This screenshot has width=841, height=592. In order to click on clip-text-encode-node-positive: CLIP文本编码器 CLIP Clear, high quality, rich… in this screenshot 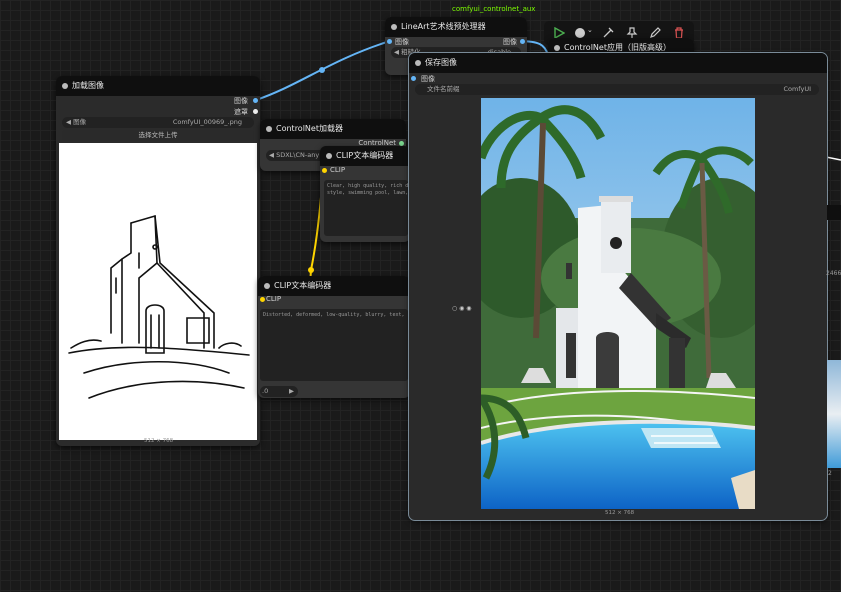, I will do `click(365, 194)`.